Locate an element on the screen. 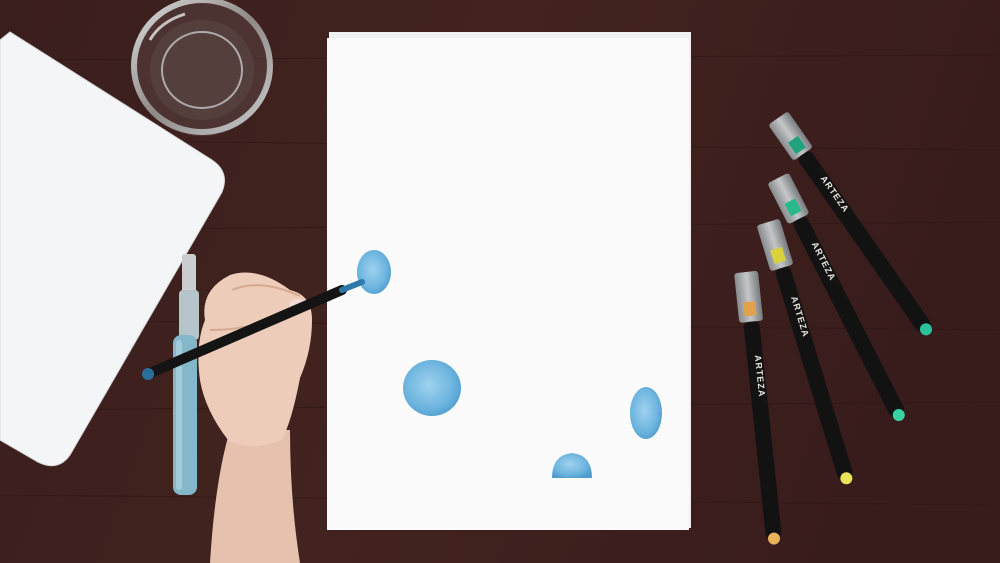 This screenshot has height=563, width=1000. paint-dot-right is located at coordinates (646, 413).